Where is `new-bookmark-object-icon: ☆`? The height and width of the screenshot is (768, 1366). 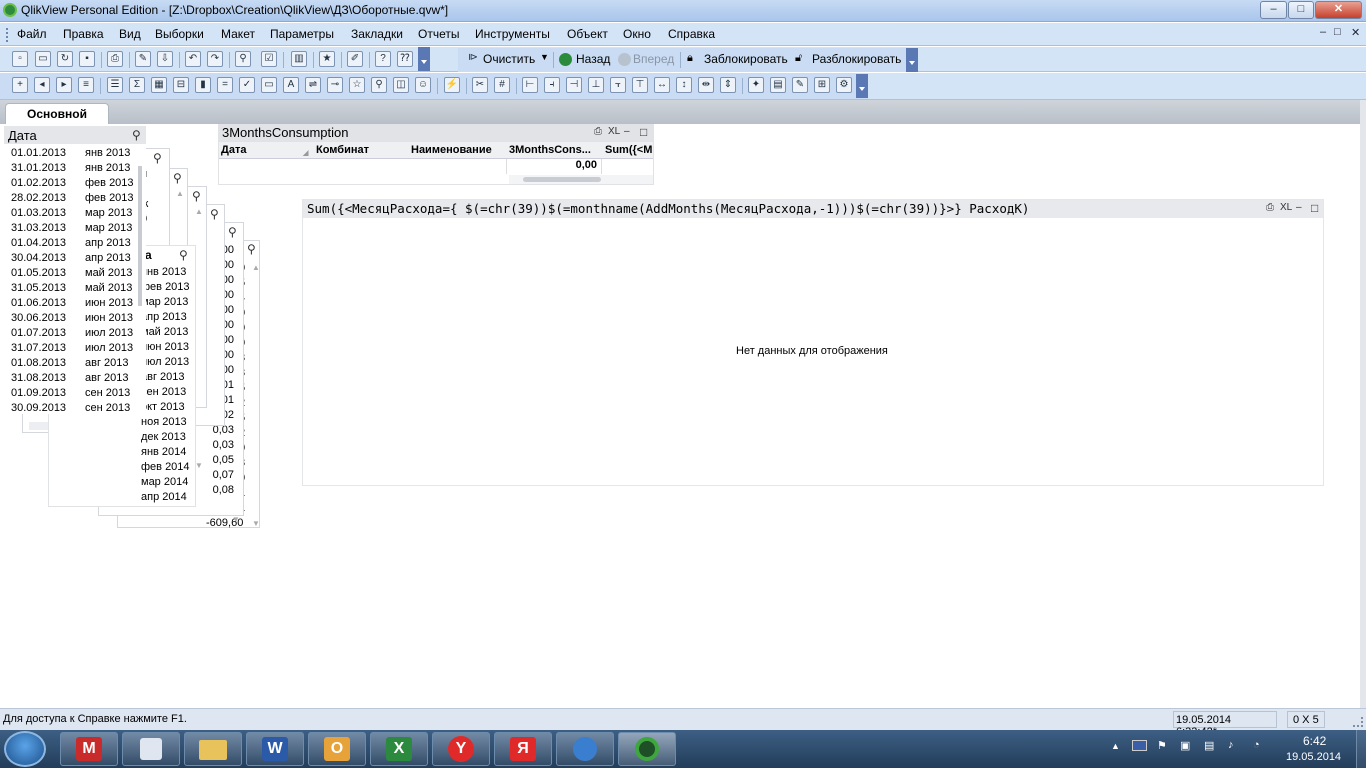 new-bookmark-object-icon: ☆ is located at coordinates (357, 85).